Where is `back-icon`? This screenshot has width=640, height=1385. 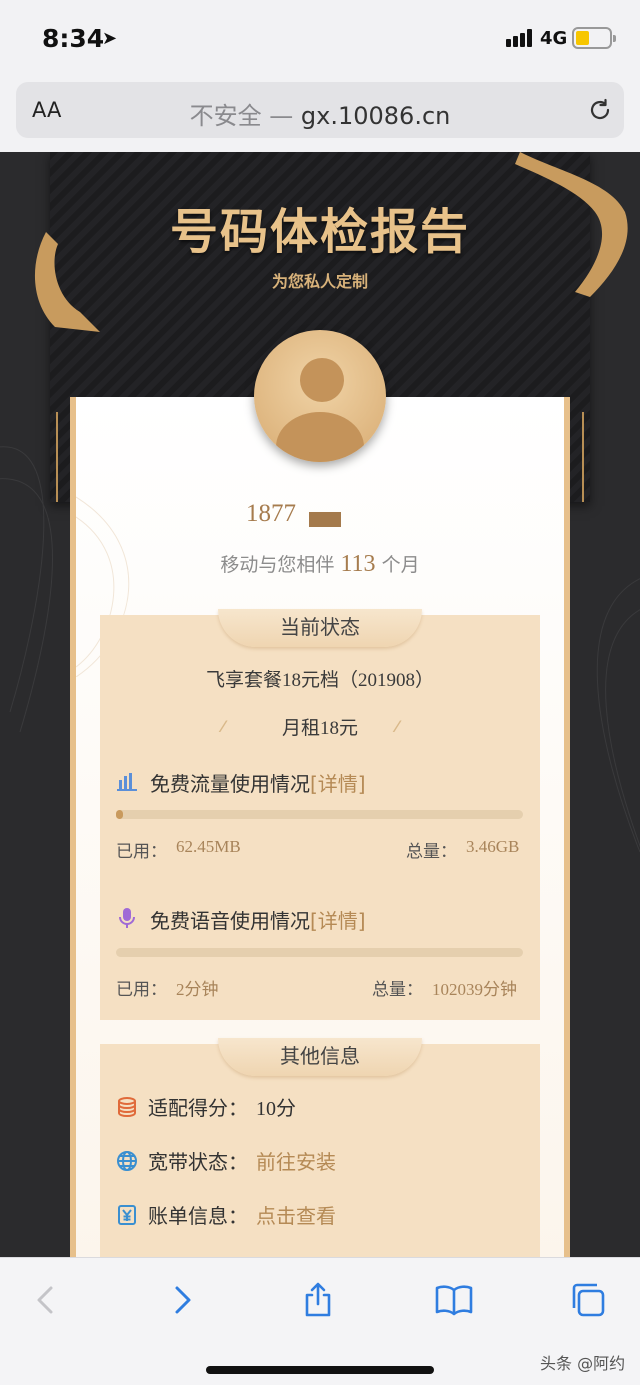 back-icon is located at coordinates (46, 1300).